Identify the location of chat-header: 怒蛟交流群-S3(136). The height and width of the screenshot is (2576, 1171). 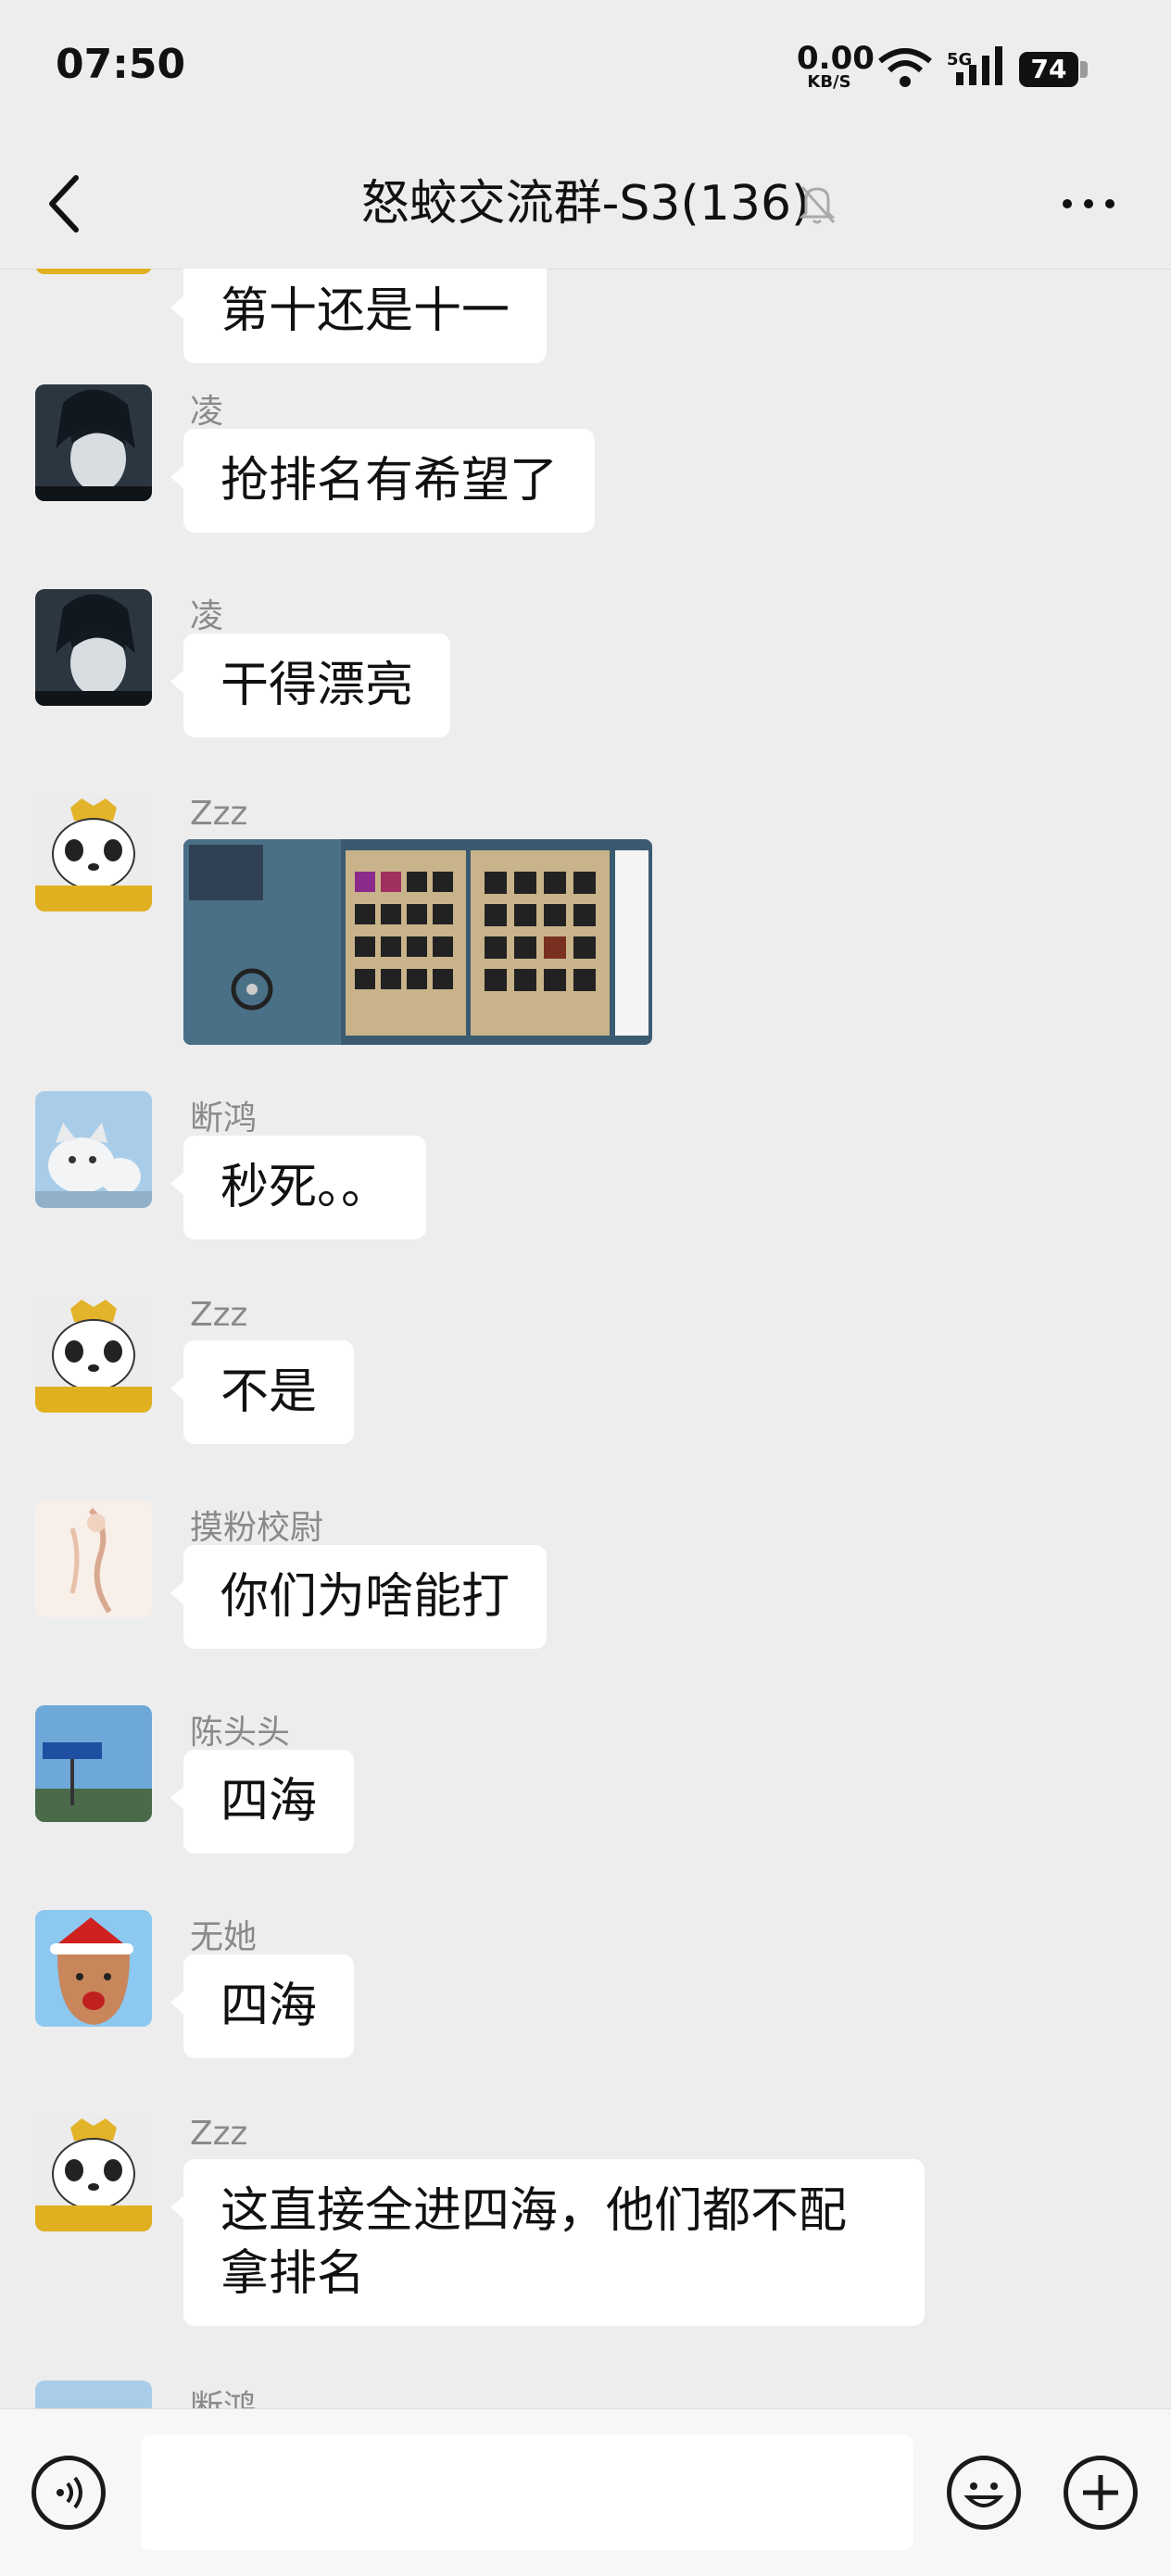
(585, 204).